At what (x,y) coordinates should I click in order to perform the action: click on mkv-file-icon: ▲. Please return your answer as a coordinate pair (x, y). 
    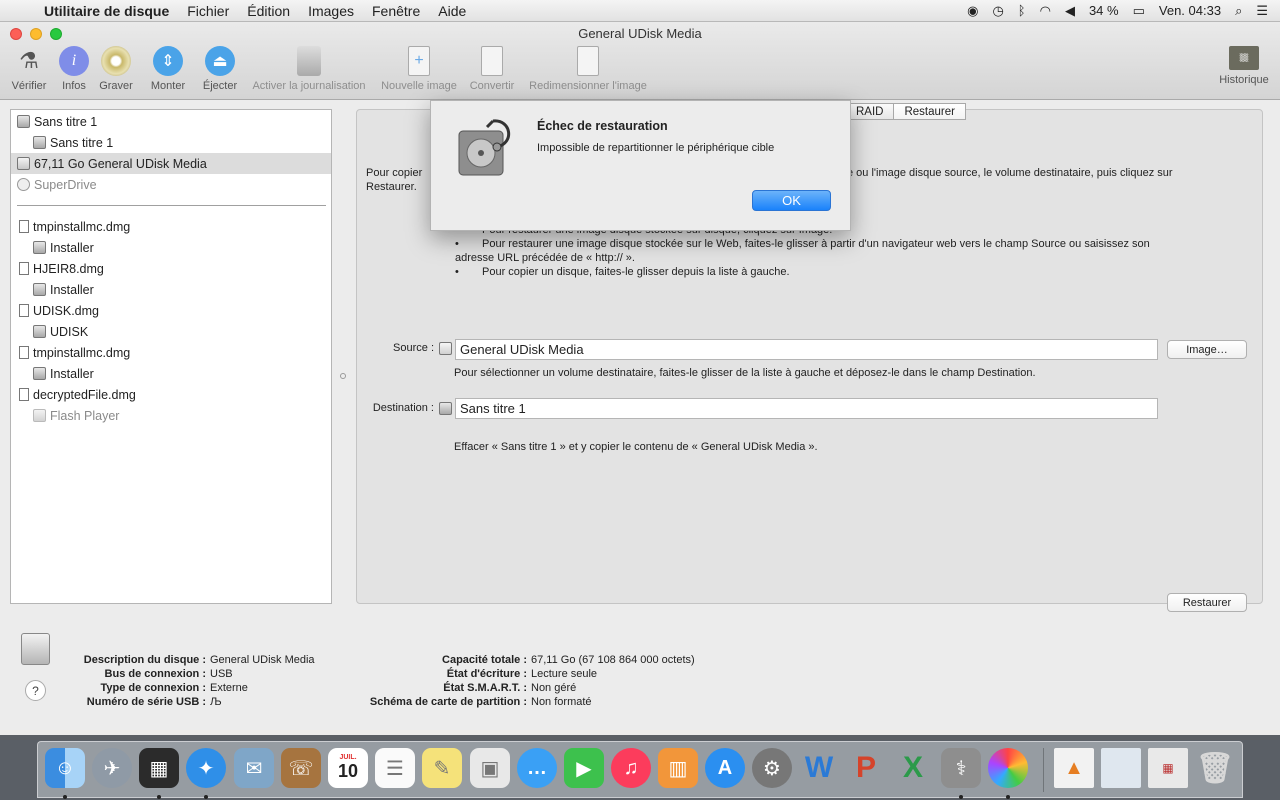
    Looking at the image, I should click on (1074, 768).